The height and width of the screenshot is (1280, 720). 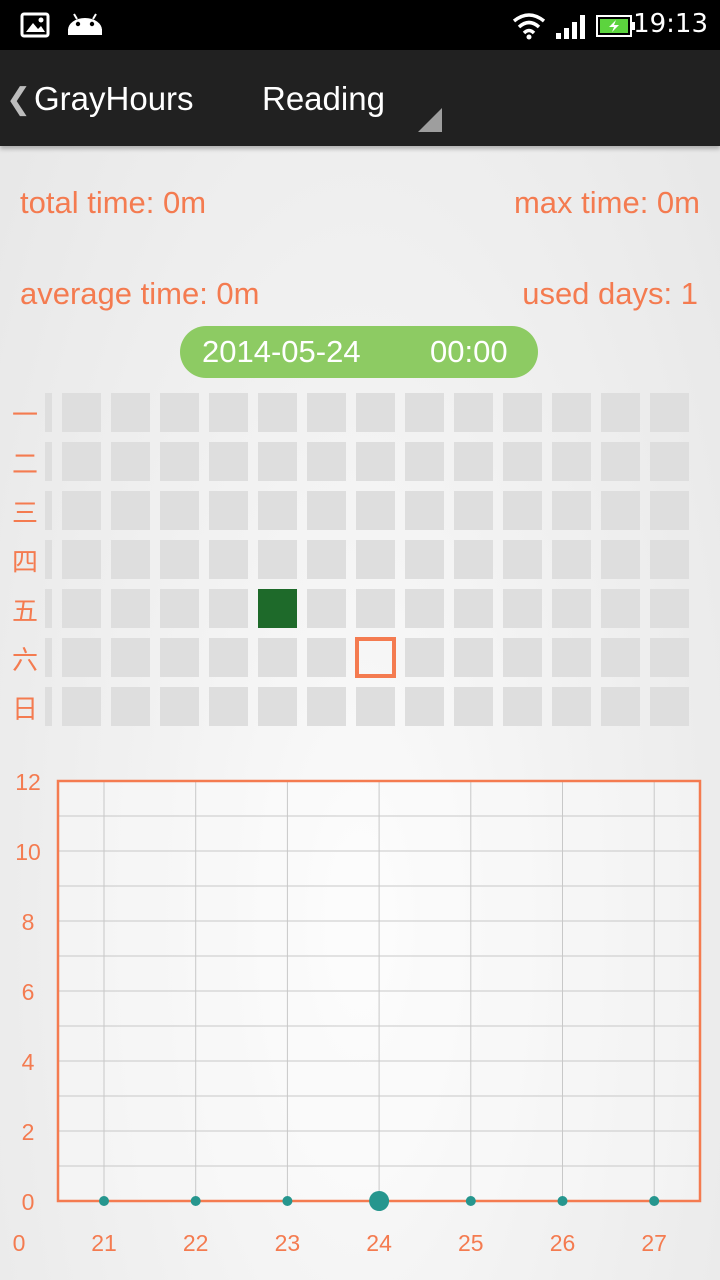 What do you see at coordinates (18, 99) in the screenshot?
I see `chevron-left-icon: ❮` at bounding box center [18, 99].